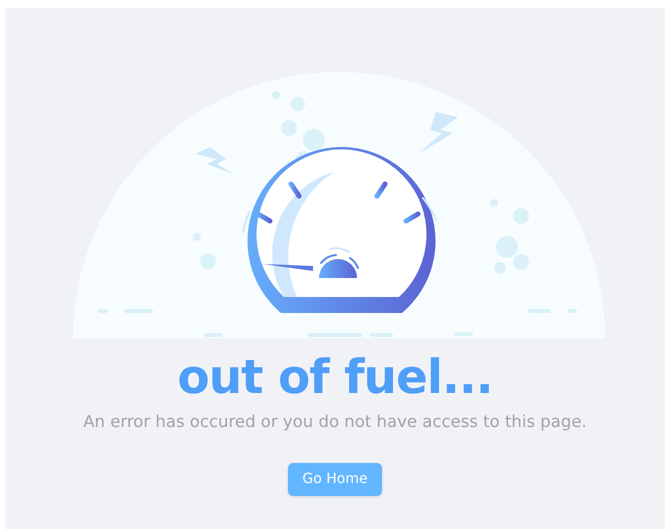 Image resolution: width=669 pixels, height=529 pixels. What do you see at coordinates (335, 479) in the screenshot?
I see `go-home-button: Go Home` at bounding box center [335, 479].